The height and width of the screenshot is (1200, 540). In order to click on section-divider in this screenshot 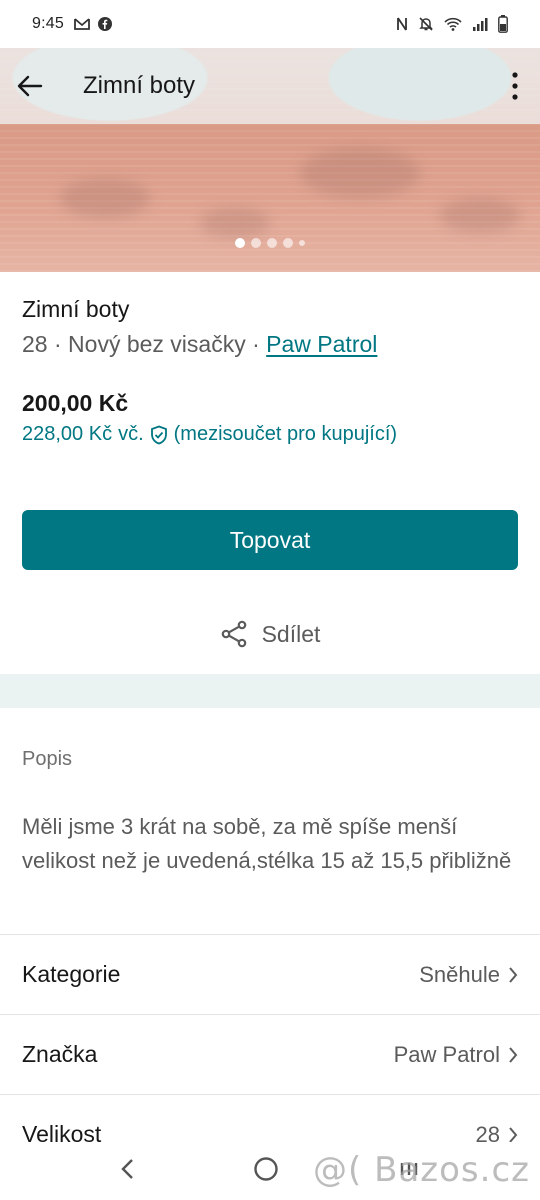, I will do `click(270, 691)`.